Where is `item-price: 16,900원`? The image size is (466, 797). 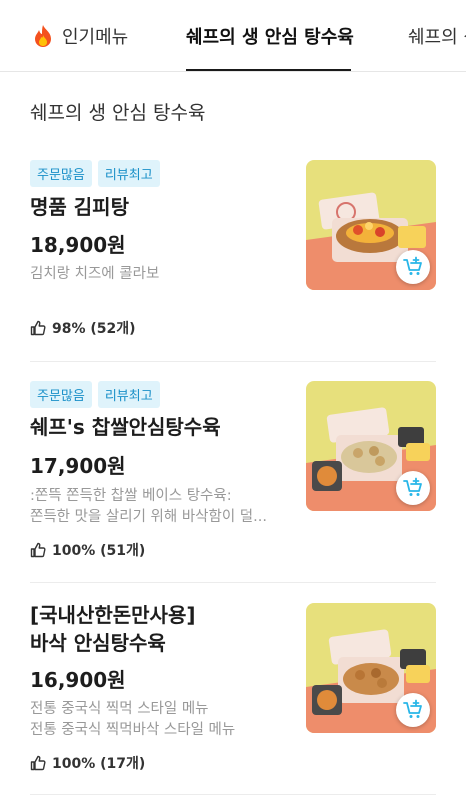 item-price: 16,900원 is located at coordinates (78, 680).